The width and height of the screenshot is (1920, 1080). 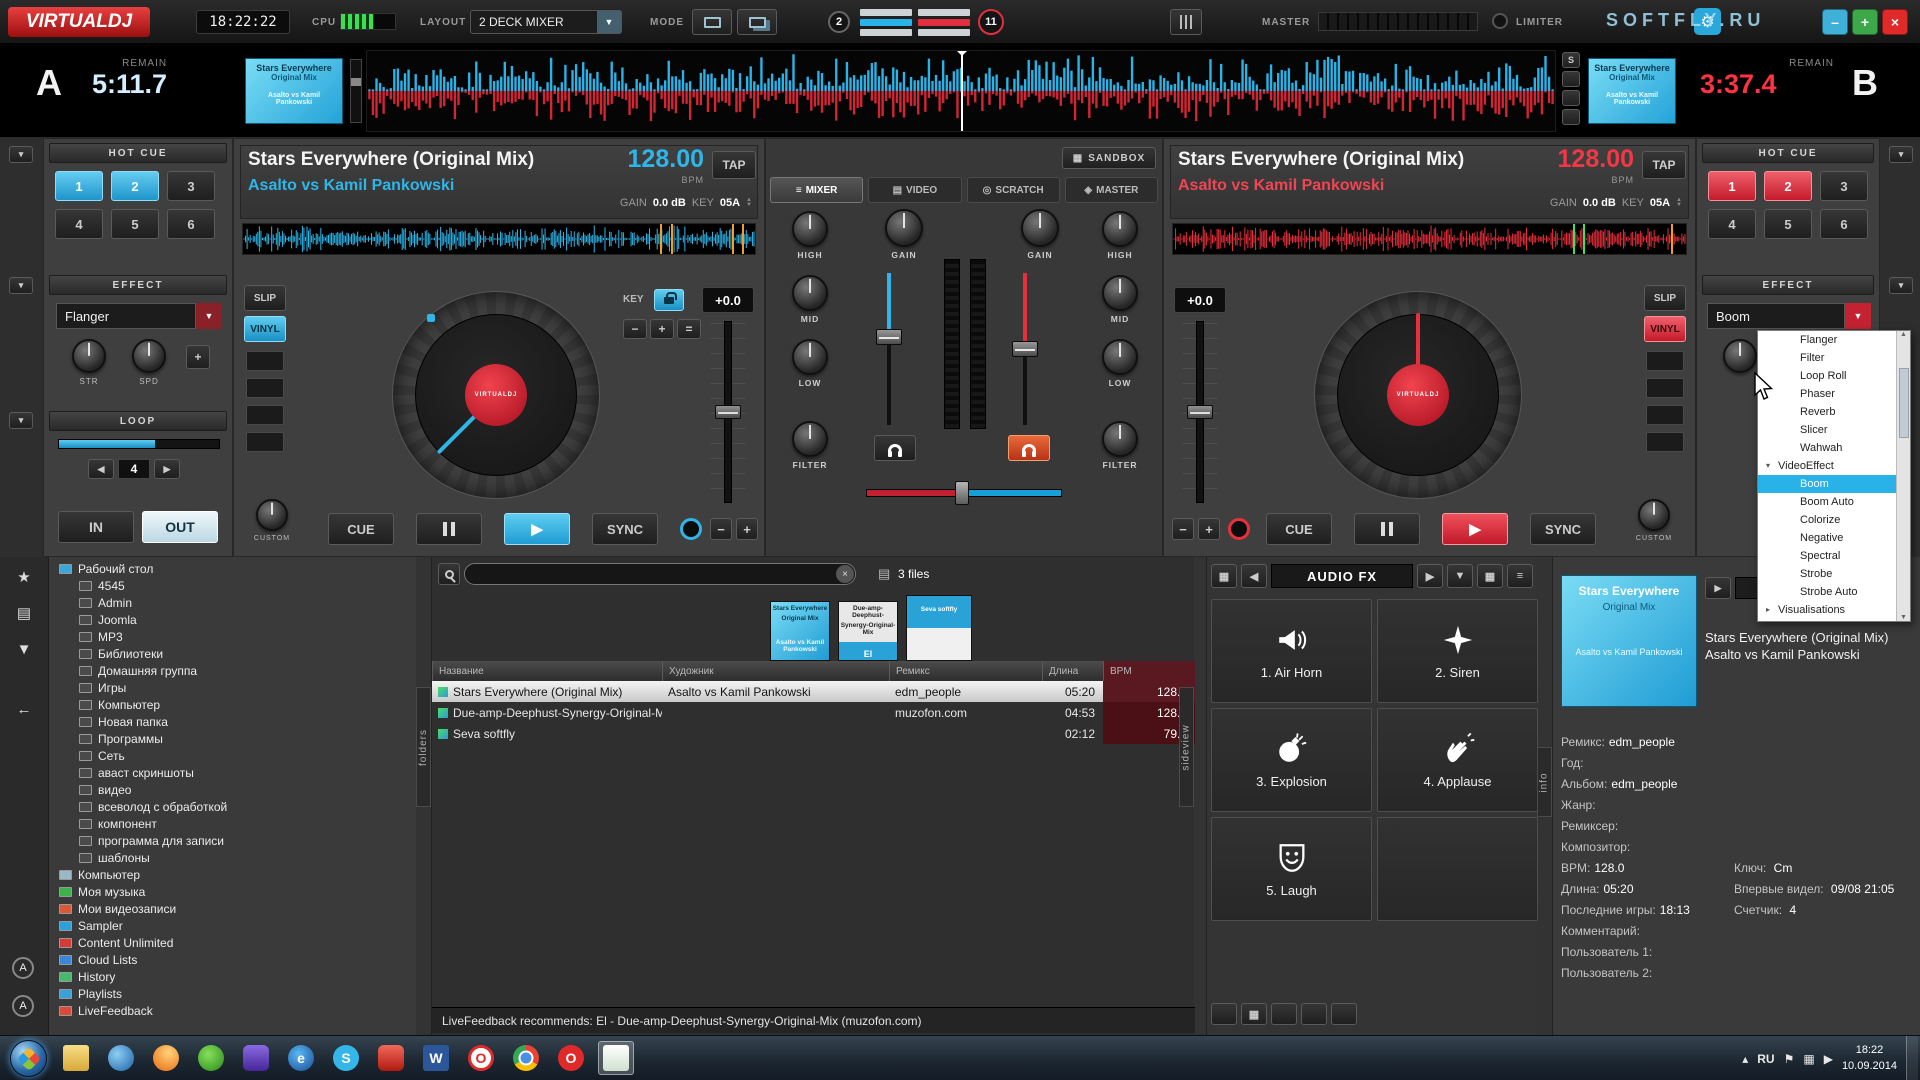 I want to click on search-clear-icon: ×, so click(x=845, y=574).